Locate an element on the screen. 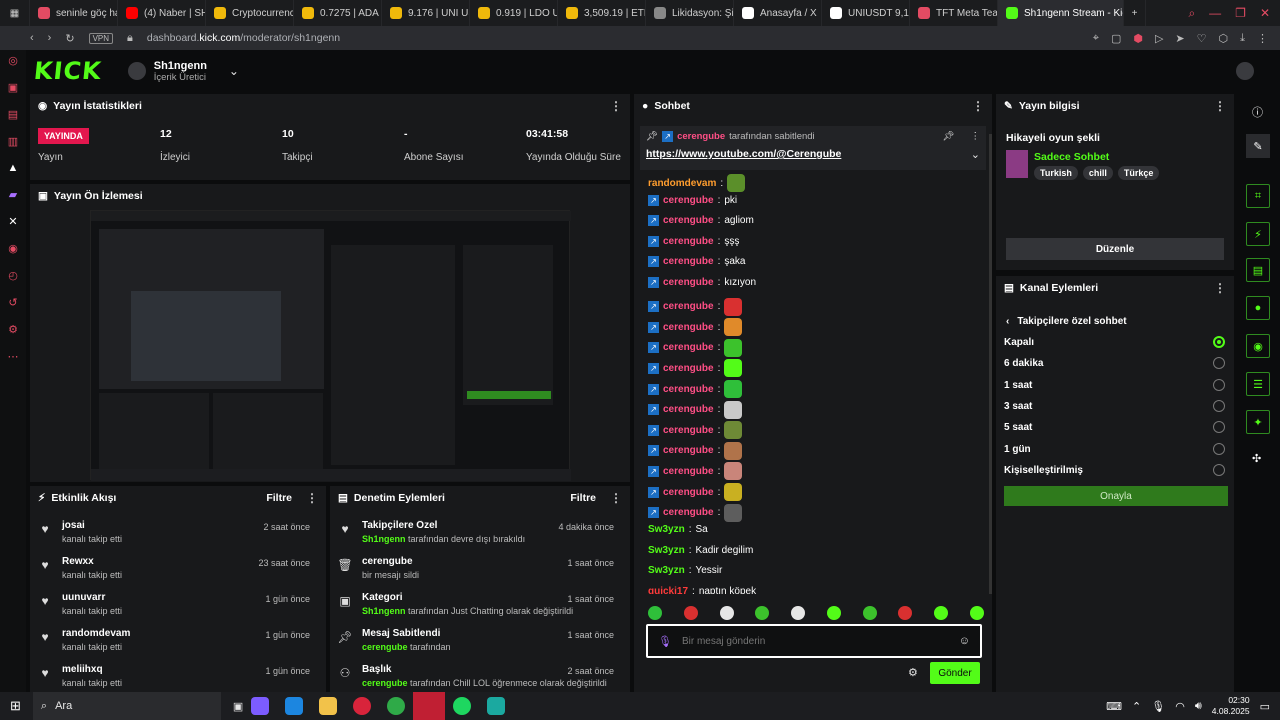  followers-only-option: 5 saat is located at coordinates (1018, 427).